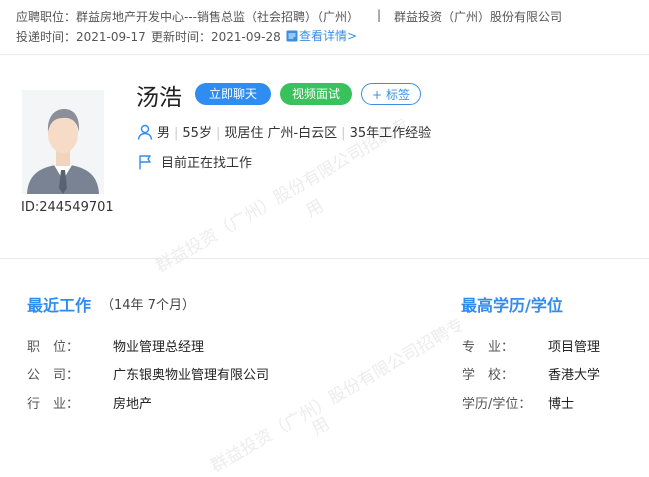 The image size is (649, 477). What do you see at coordinates (478, 17) in the screenshot?
I see `company-name: 群益投资（广州）股份有限公司` at bounding box center [478, 17].